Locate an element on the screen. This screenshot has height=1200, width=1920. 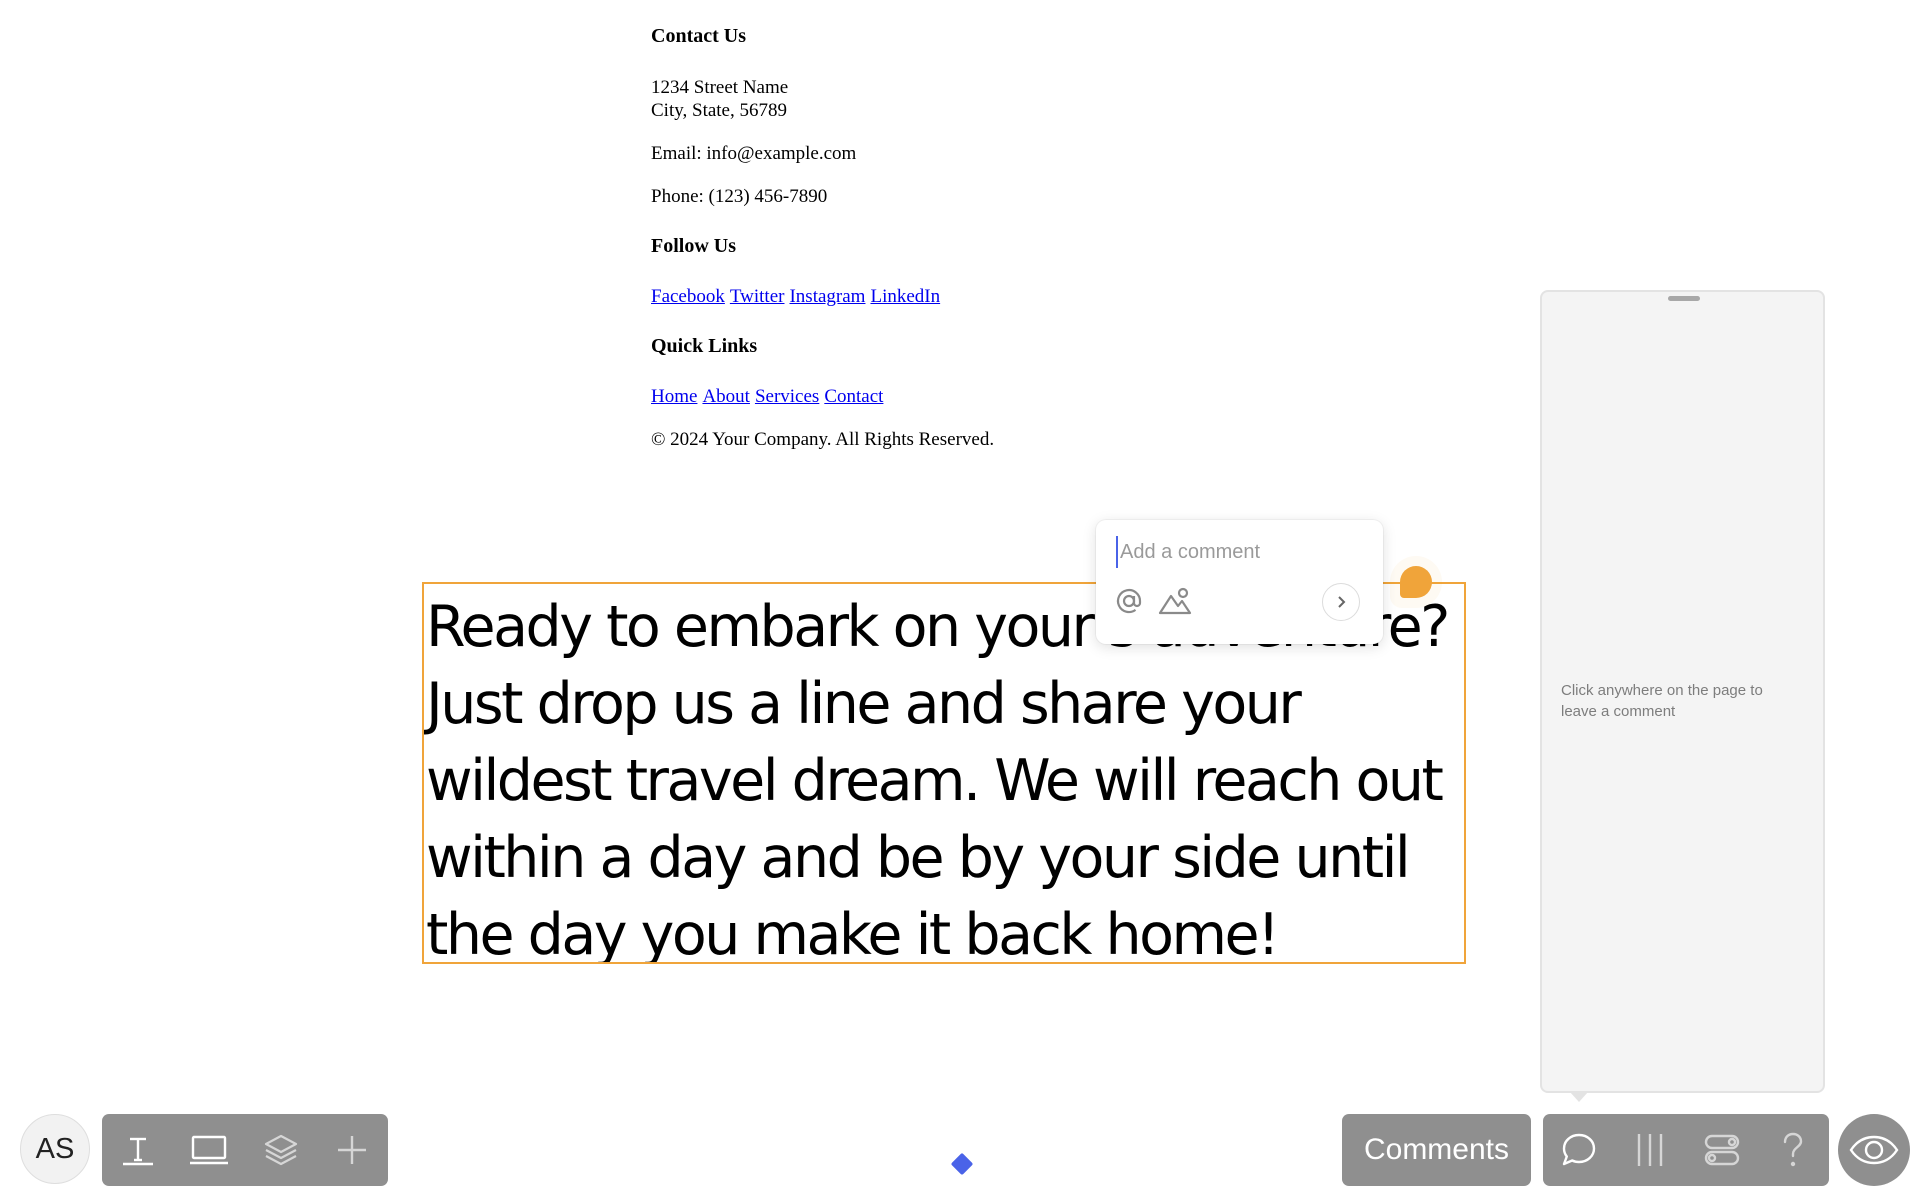
link-facebook: Facebook is located at coordinates (688, 296).